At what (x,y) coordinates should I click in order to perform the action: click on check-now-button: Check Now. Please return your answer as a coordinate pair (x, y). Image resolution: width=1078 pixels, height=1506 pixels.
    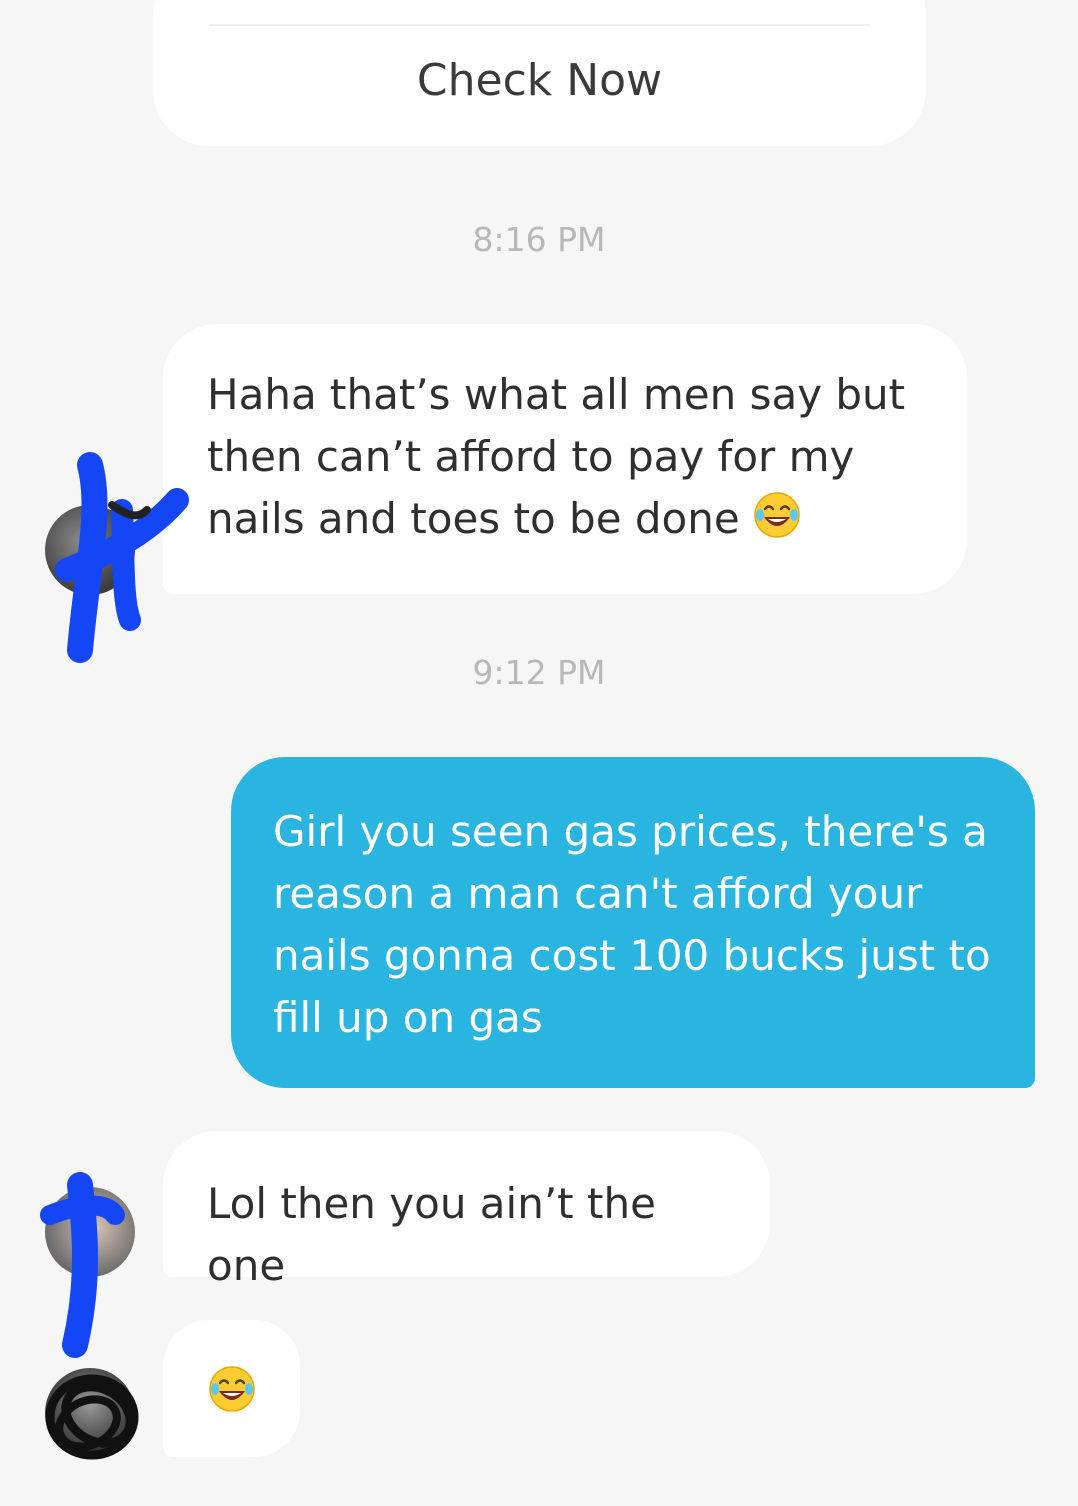
    Looking at the image, I should click on (539, 80).